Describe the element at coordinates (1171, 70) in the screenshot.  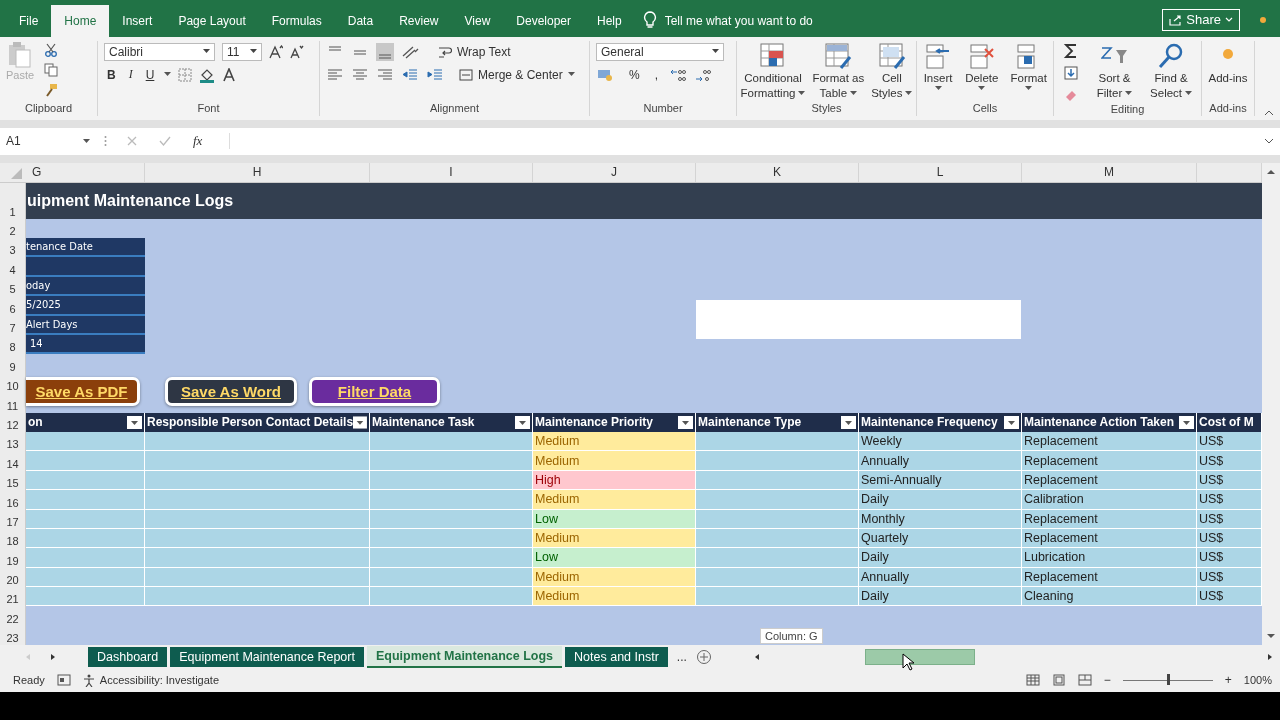
I see `ribbon-button: Find & Select` at that location.